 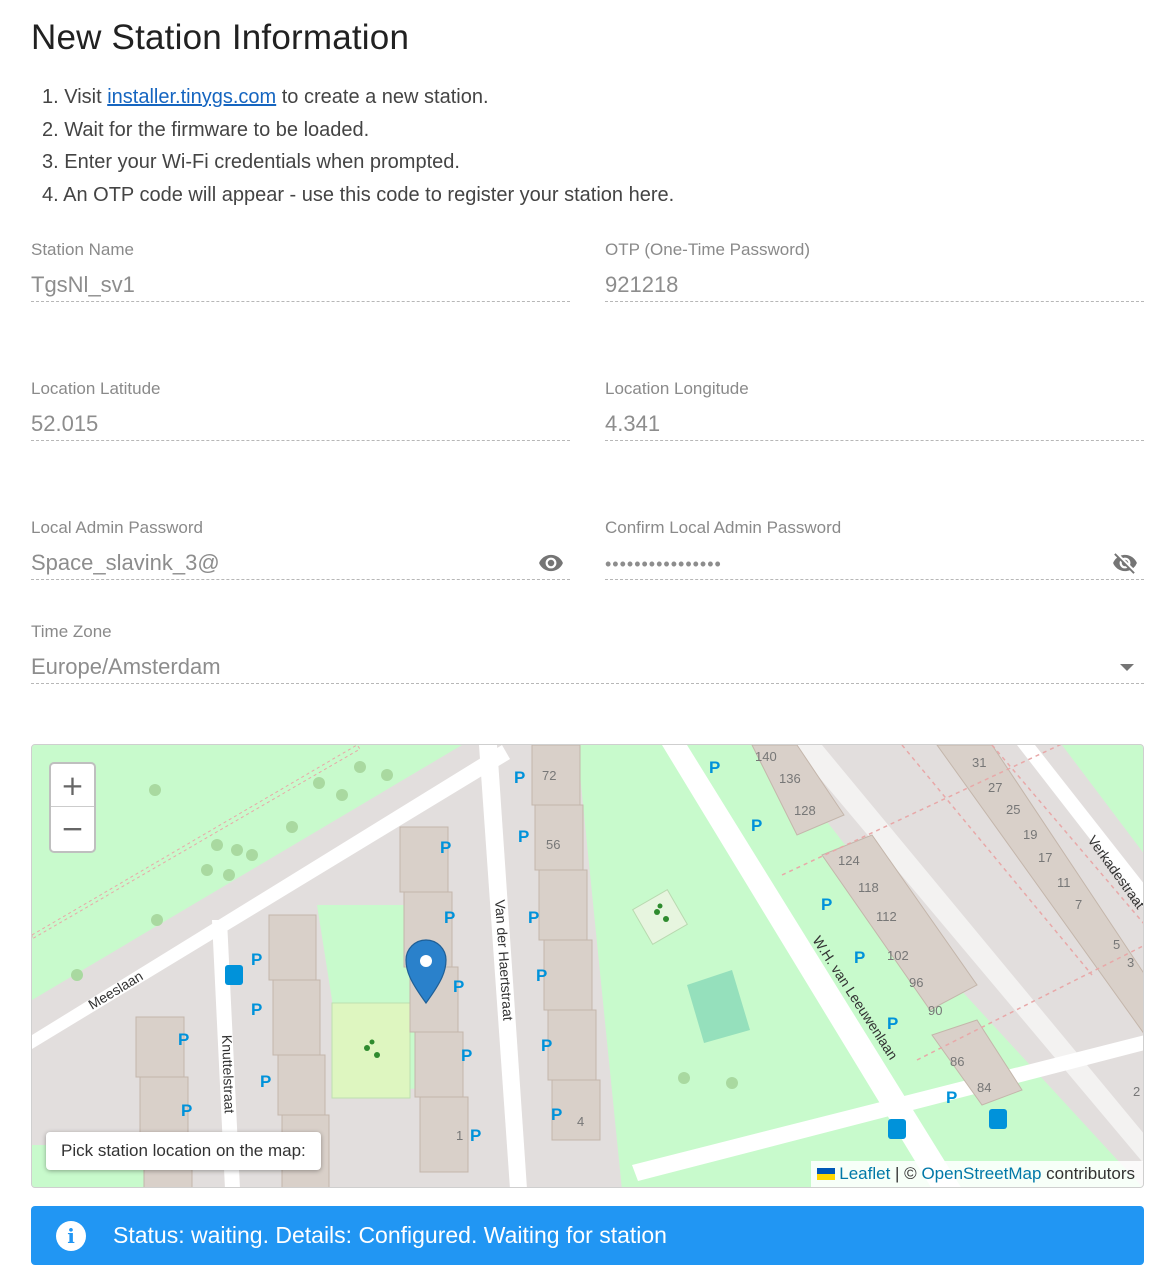 What do you see at coordinates (300, 564) in the screenshot?
I see `admin-password-input: Space_slavink_3@` at bounding box center [300, 564].